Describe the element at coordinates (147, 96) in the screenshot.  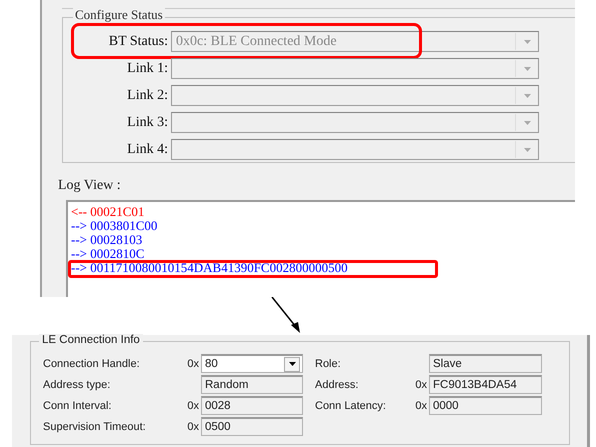
I see `status-label: Link 2:` at that location.